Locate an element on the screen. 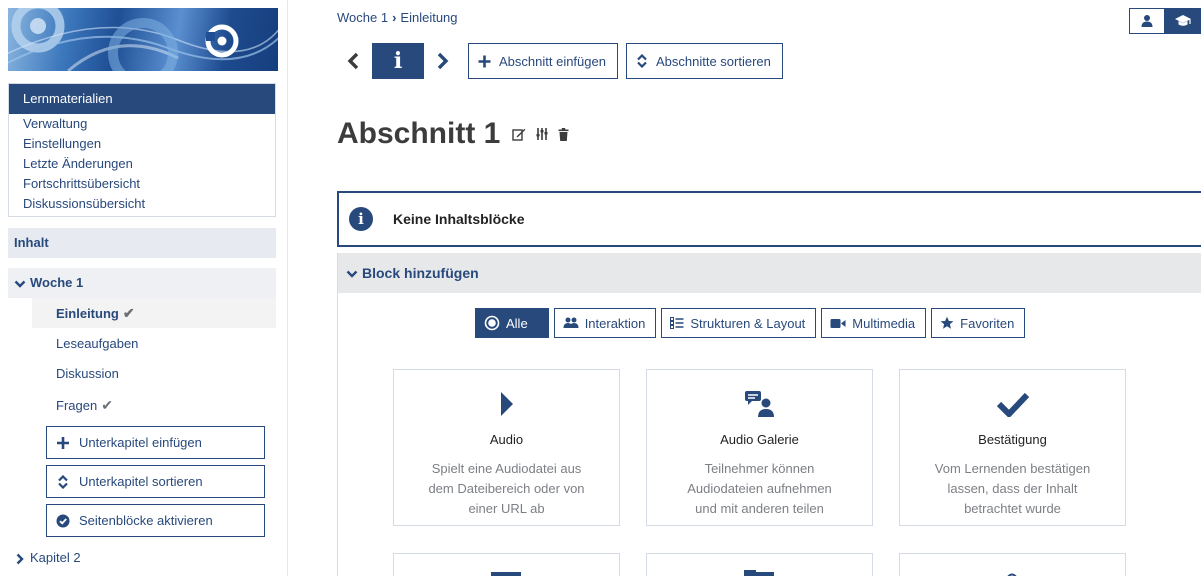 The width and height of the screenshot is (1201, 576). insert-section-button: Abschnitt einfügen is located at coordinates (543, 61).